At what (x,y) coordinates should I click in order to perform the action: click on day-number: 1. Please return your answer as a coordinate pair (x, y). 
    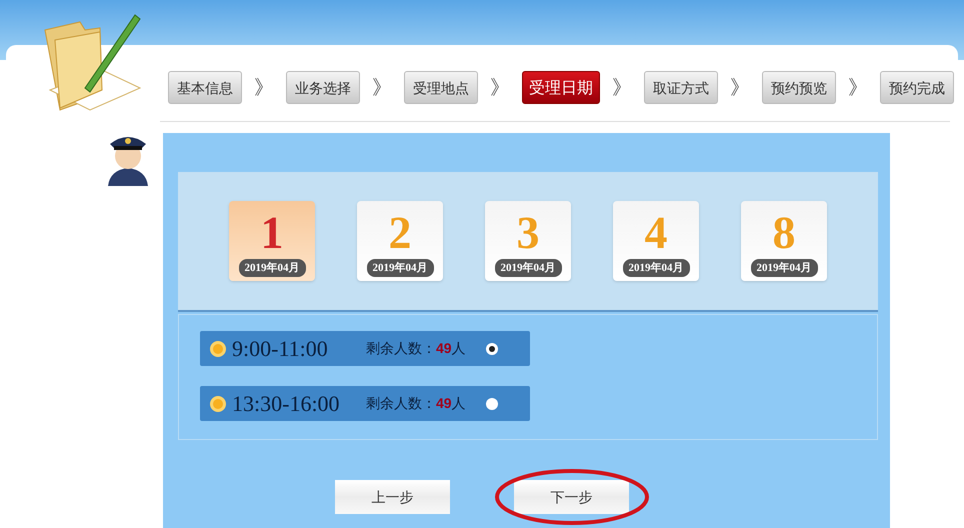
    Looking at the image, I should click on (272, 233).